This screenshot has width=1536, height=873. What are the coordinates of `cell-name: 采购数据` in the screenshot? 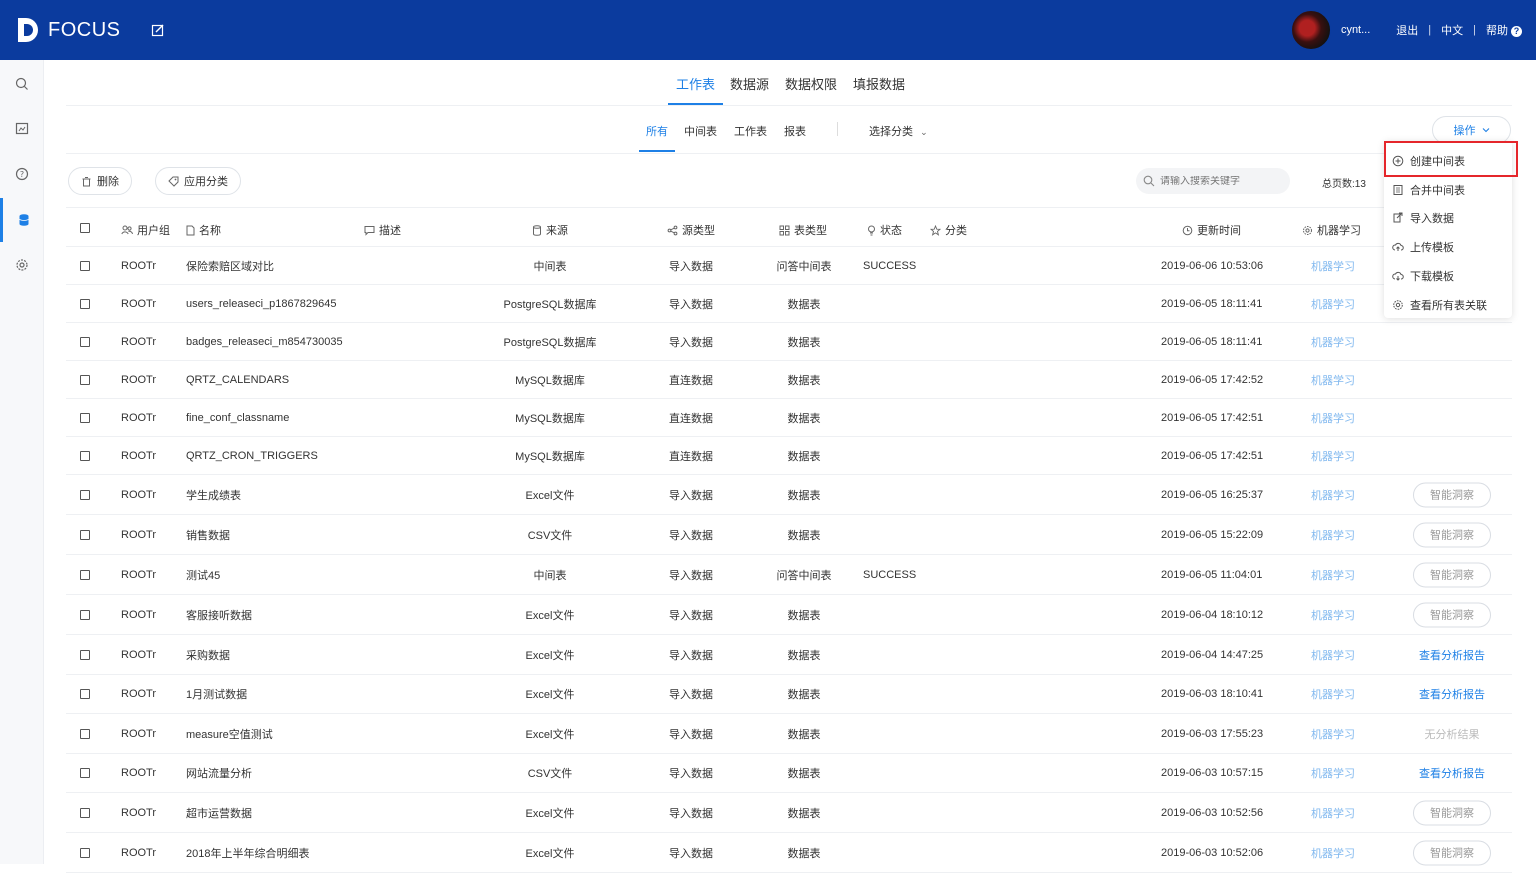 It's located at (208, 655).